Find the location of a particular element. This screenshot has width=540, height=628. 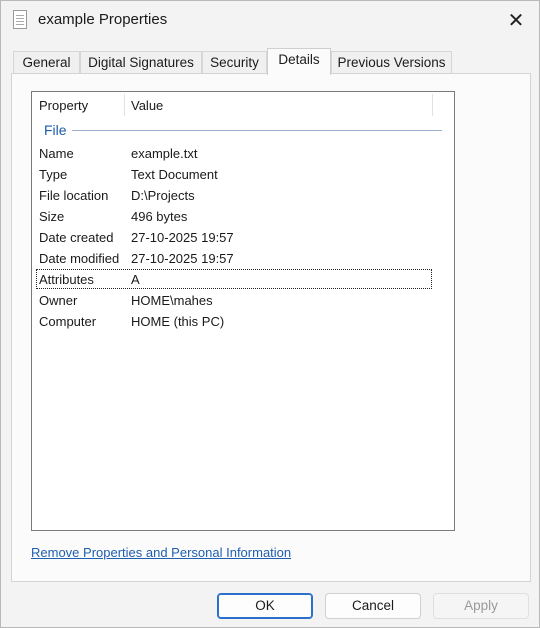

ok-button: OK is located at coordinates (265, 606).